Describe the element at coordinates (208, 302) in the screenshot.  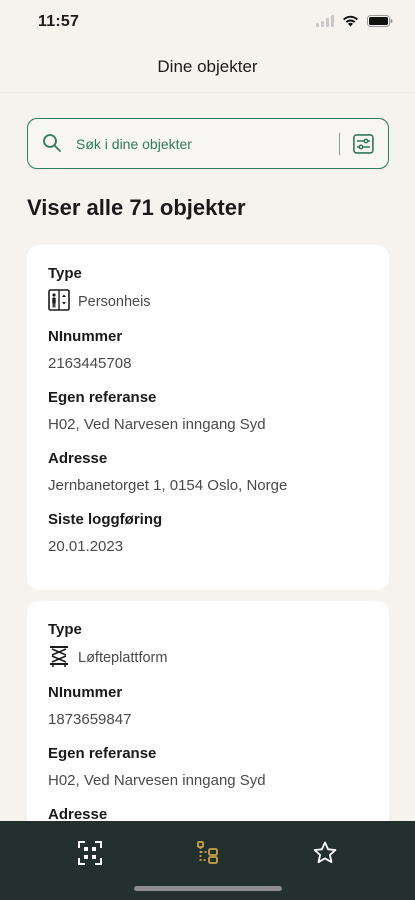
I see `type-row: Personheis` at that location.